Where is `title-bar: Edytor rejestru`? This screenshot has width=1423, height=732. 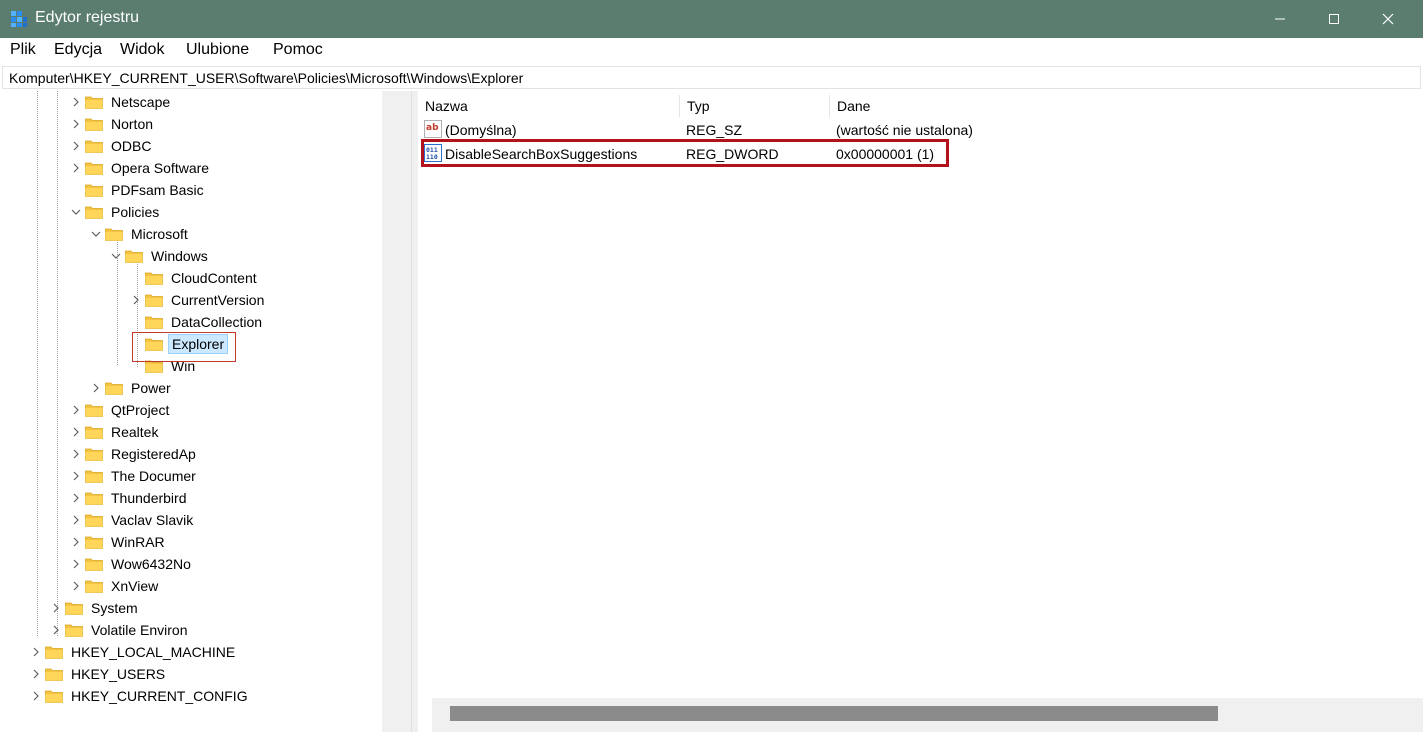 title-bar: Edytor rejestru is located at coordinates (711, 19).